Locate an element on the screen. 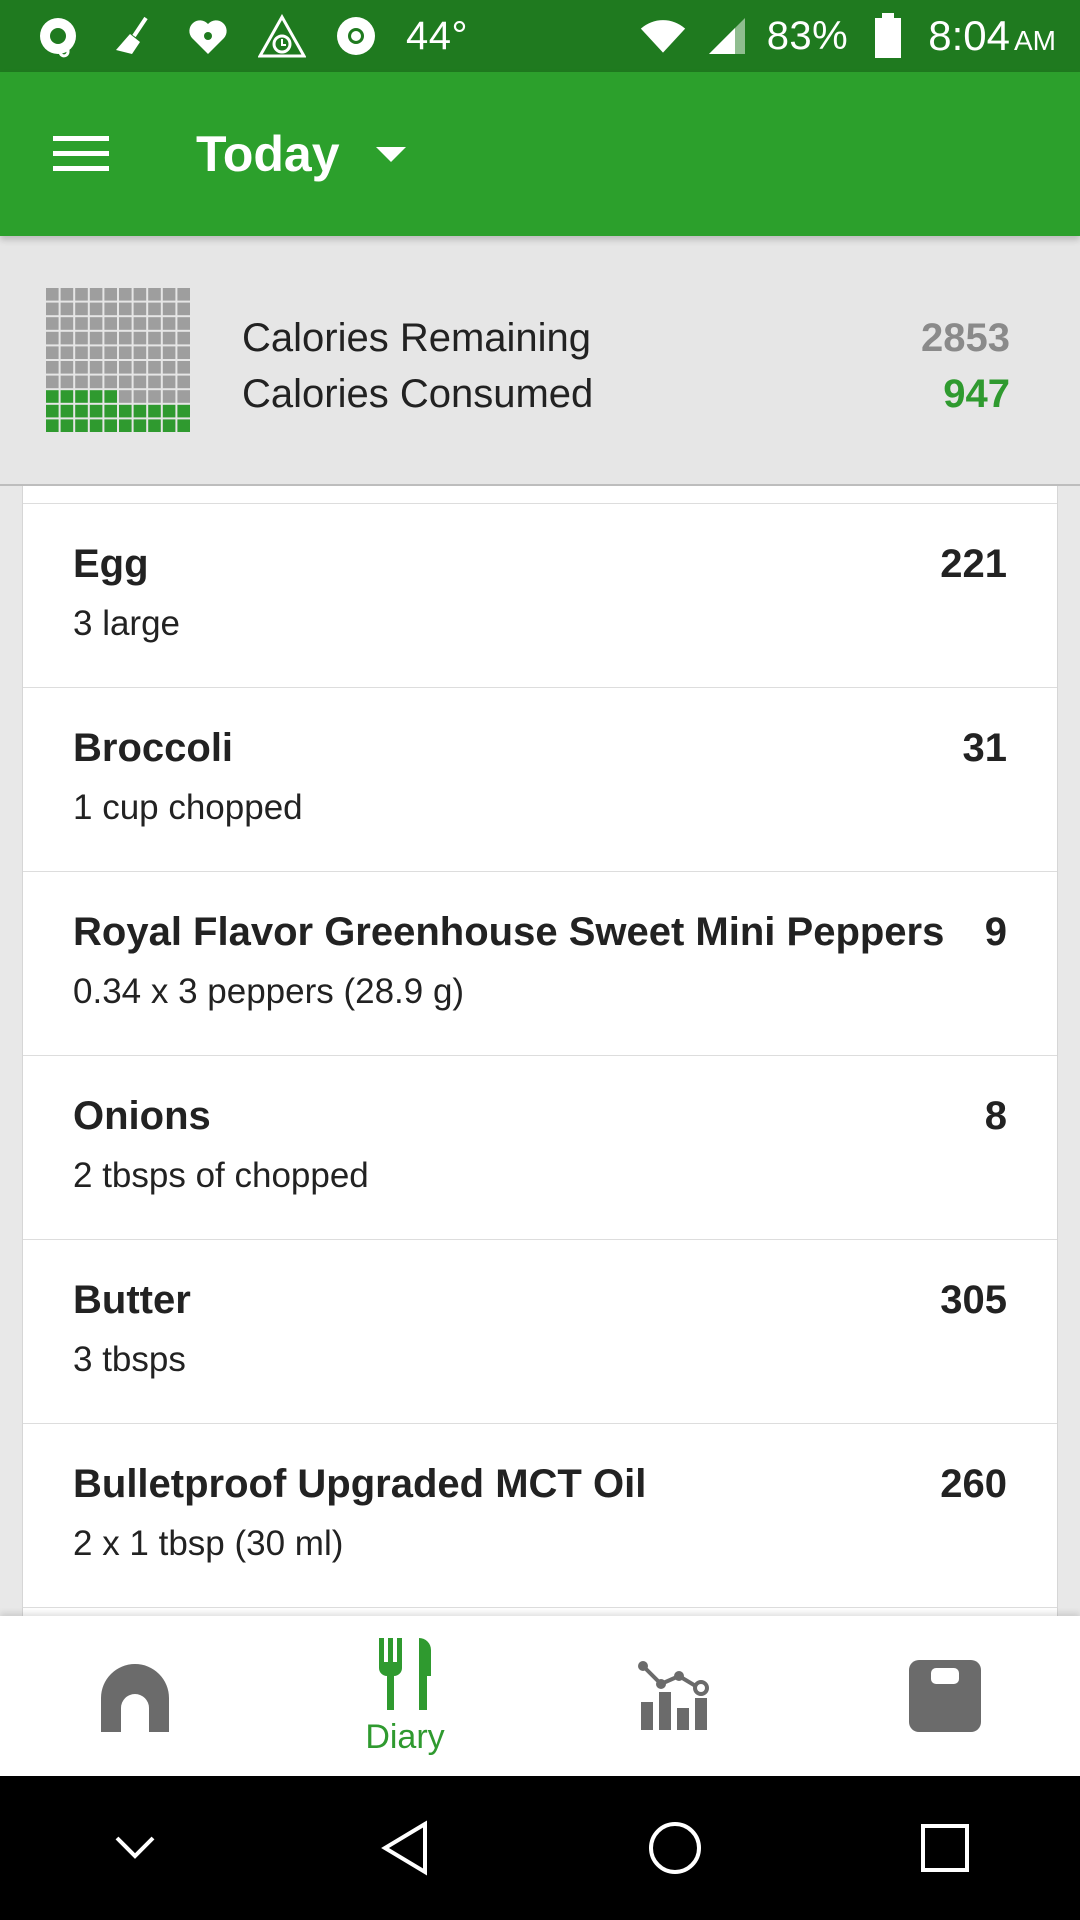 The width and height of the screenshot is (1080, 1920). calories-remaining-value: 2853 is located at coordinates (965, 338).